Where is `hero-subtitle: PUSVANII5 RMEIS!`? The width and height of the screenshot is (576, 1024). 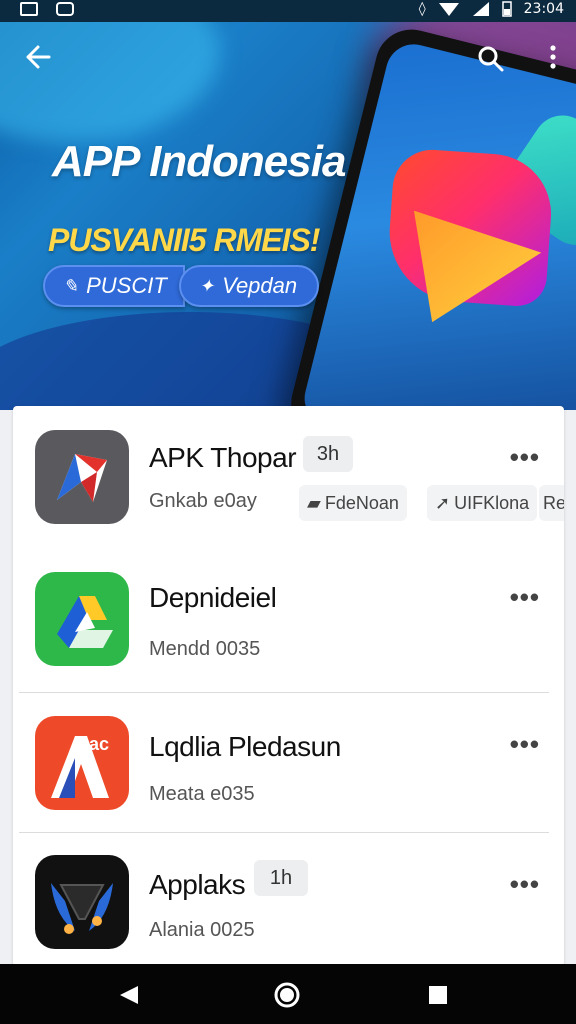 hero-subtitle: PUSVANII5 RMEIS! is located at coordinates (184, 240).